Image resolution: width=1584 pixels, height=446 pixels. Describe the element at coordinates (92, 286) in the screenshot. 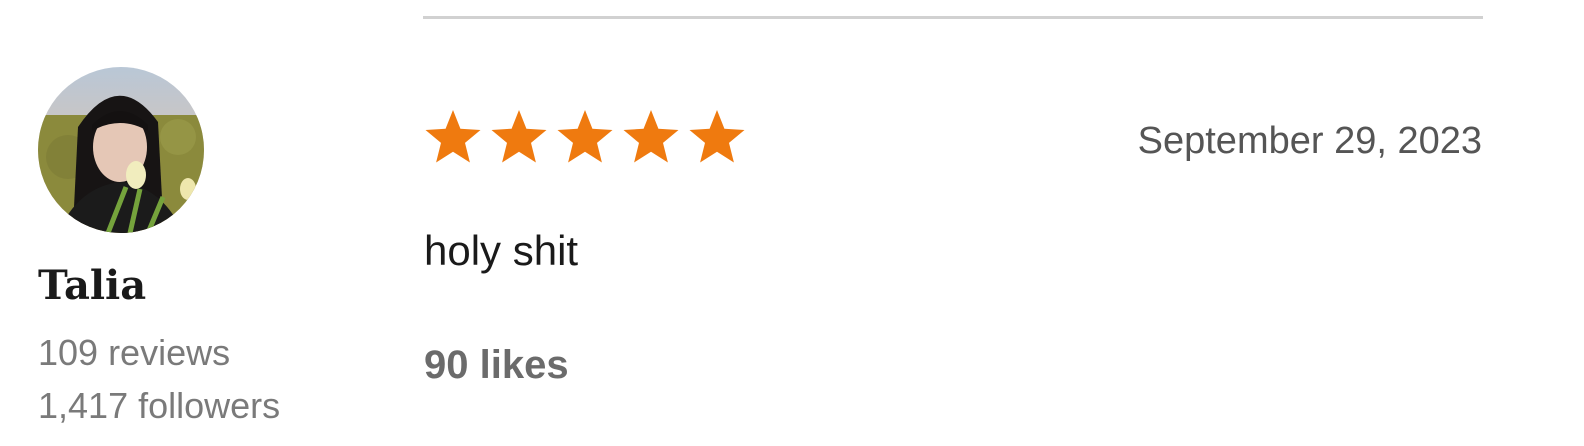

I see `reviewer-name: Talia` at that location.